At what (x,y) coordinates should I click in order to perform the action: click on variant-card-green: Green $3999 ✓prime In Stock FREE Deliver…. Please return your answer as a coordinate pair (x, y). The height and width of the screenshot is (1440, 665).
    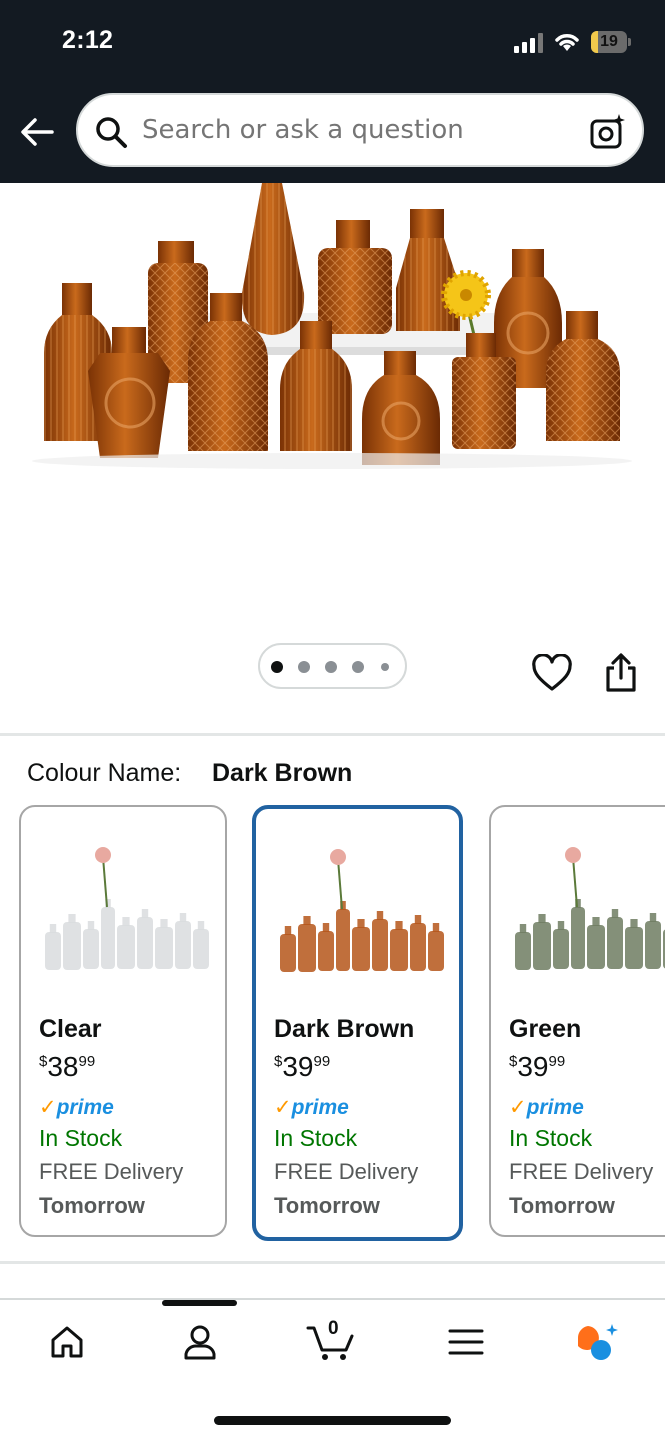
    Looking at the image, I should click on (577, 1021).